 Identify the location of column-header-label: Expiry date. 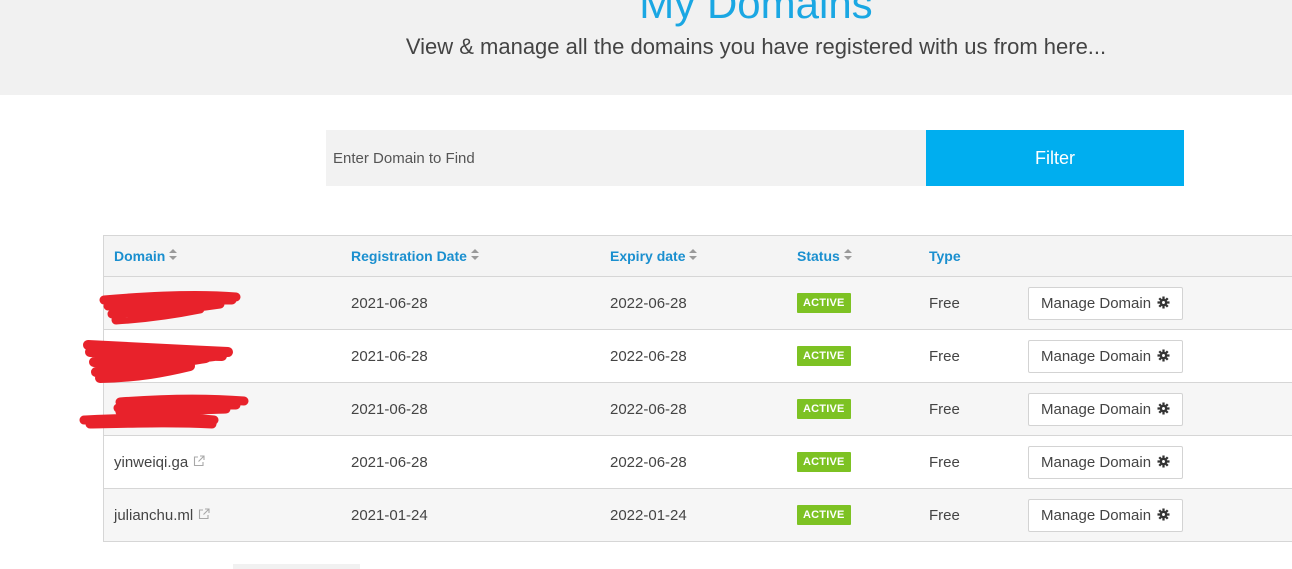
(648, 256).